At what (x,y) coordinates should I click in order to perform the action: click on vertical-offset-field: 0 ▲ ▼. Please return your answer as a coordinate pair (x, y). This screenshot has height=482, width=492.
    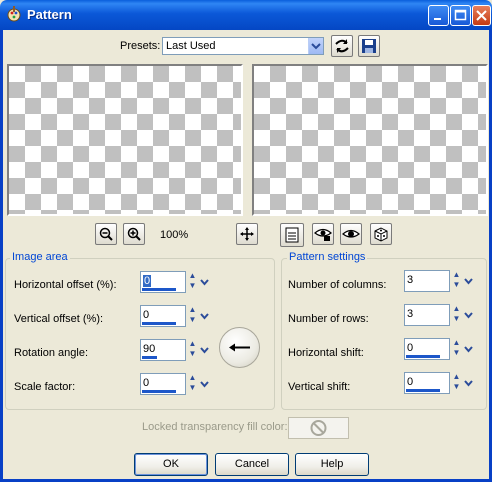
    Looking at the image, I should click on (175, 317).